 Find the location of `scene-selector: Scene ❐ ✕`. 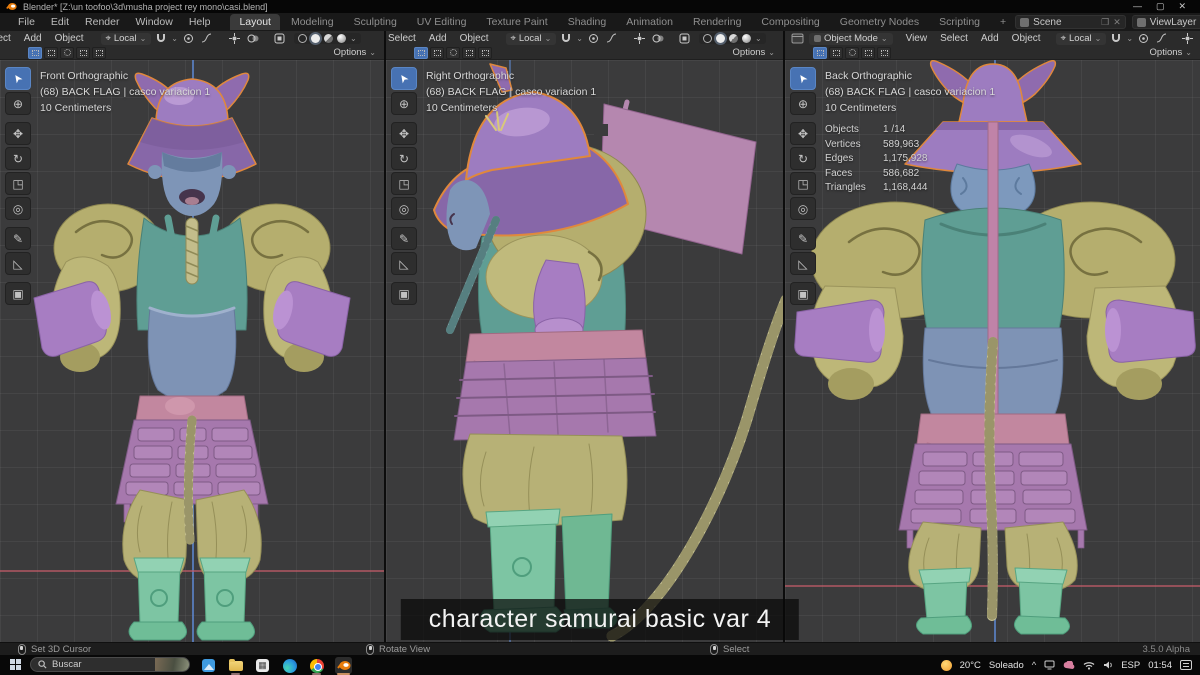

scene-selector: Scene ❐ ✕ is located at coordinates (1070, 22).